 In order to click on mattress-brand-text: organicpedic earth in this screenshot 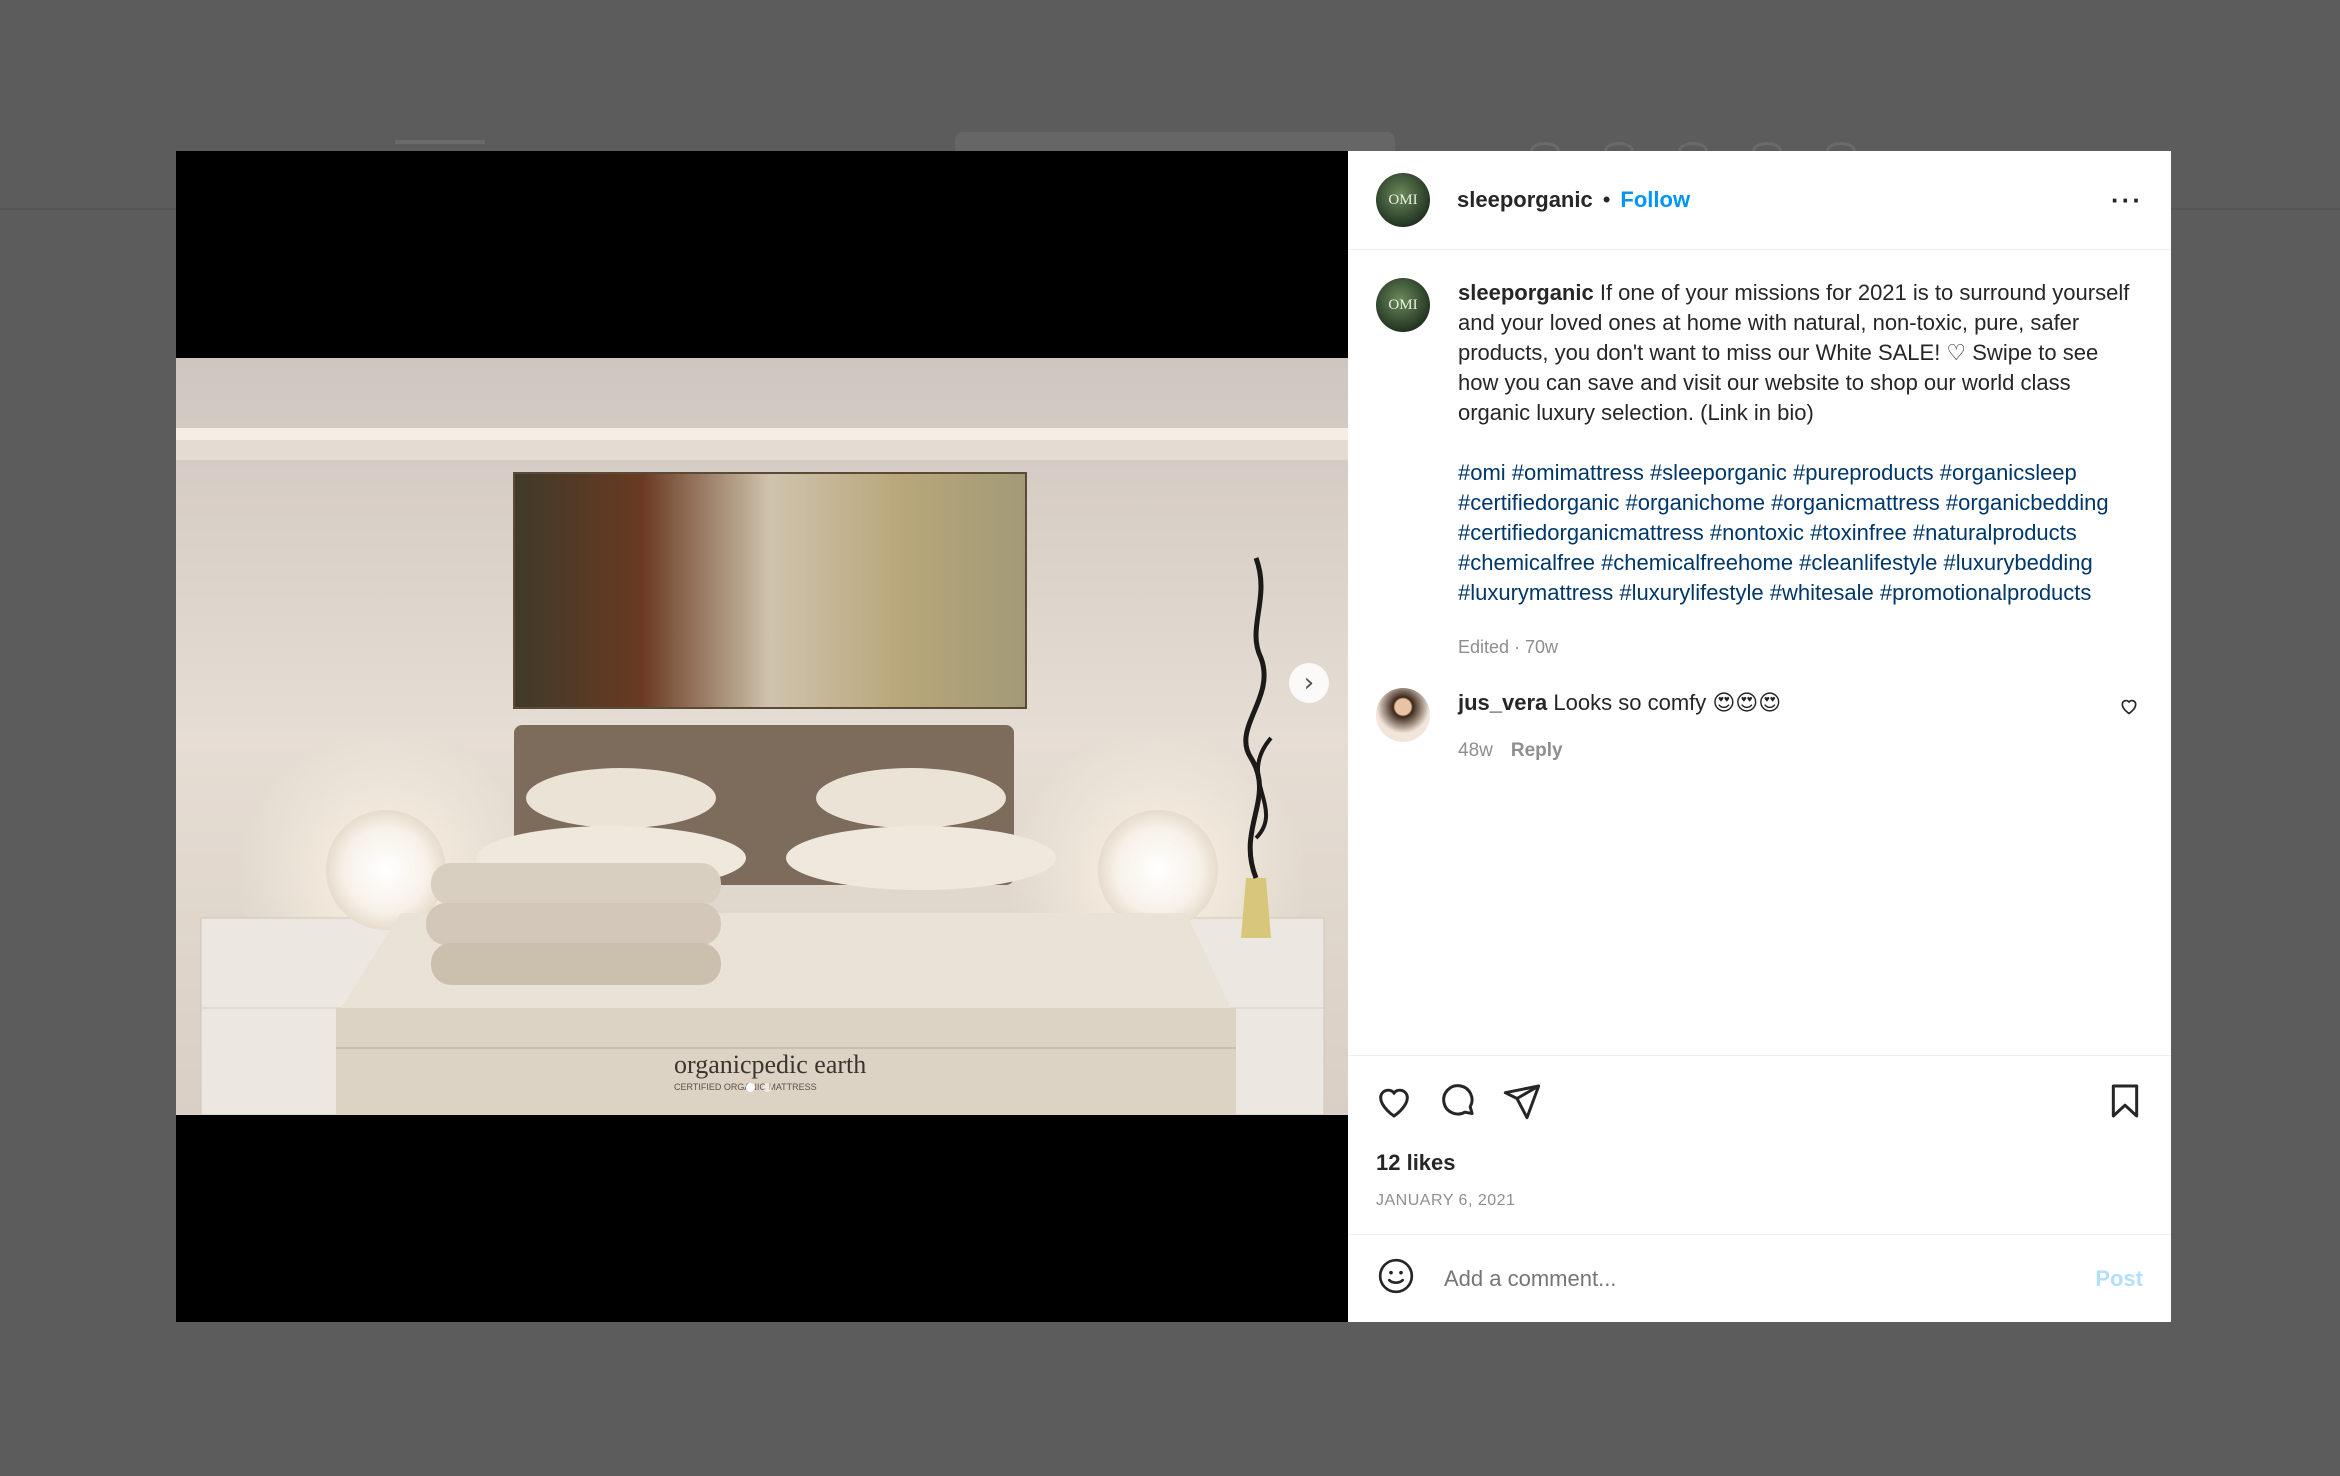, I will do `click(770, 1064)`.